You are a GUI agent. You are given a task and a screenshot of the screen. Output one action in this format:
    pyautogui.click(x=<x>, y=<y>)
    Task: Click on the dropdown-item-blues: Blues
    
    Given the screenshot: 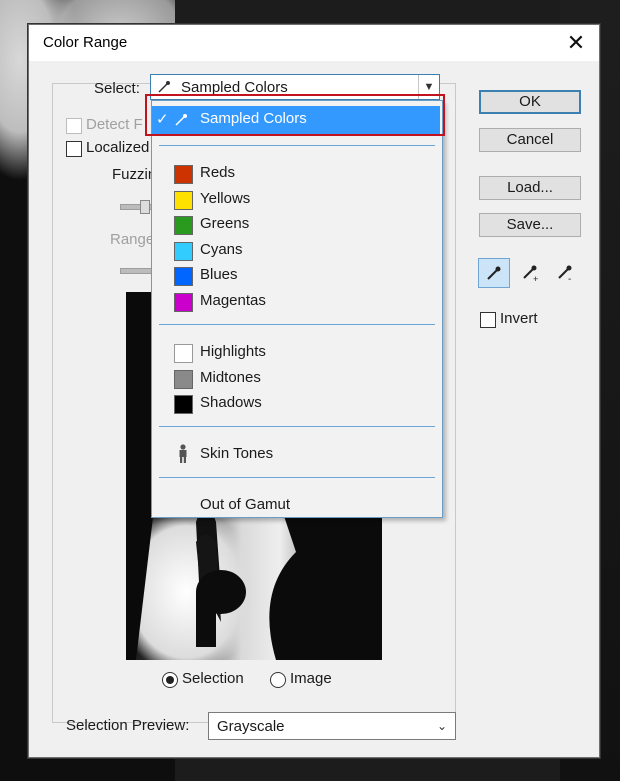 What is the action you would take?
    pyautogui.click(x=296, y=275)
    